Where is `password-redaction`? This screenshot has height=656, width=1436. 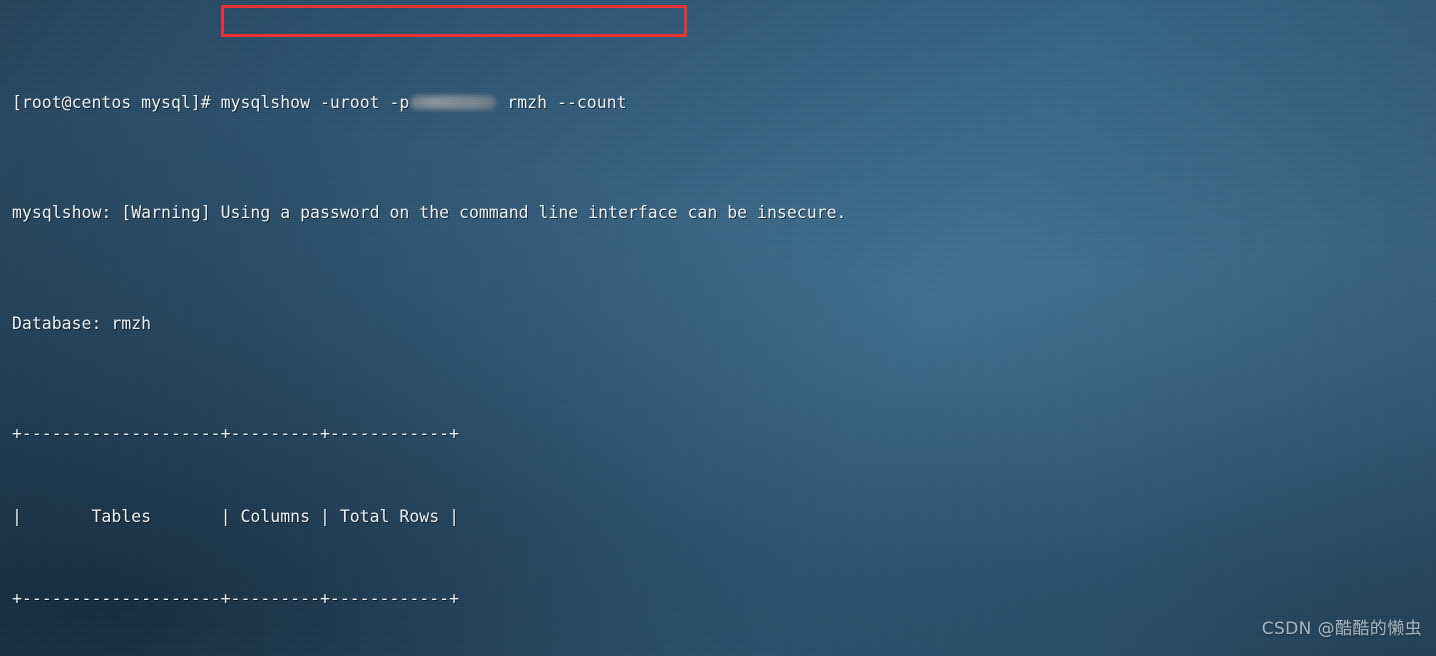
password-redaction is located at coordinates (453, 102).